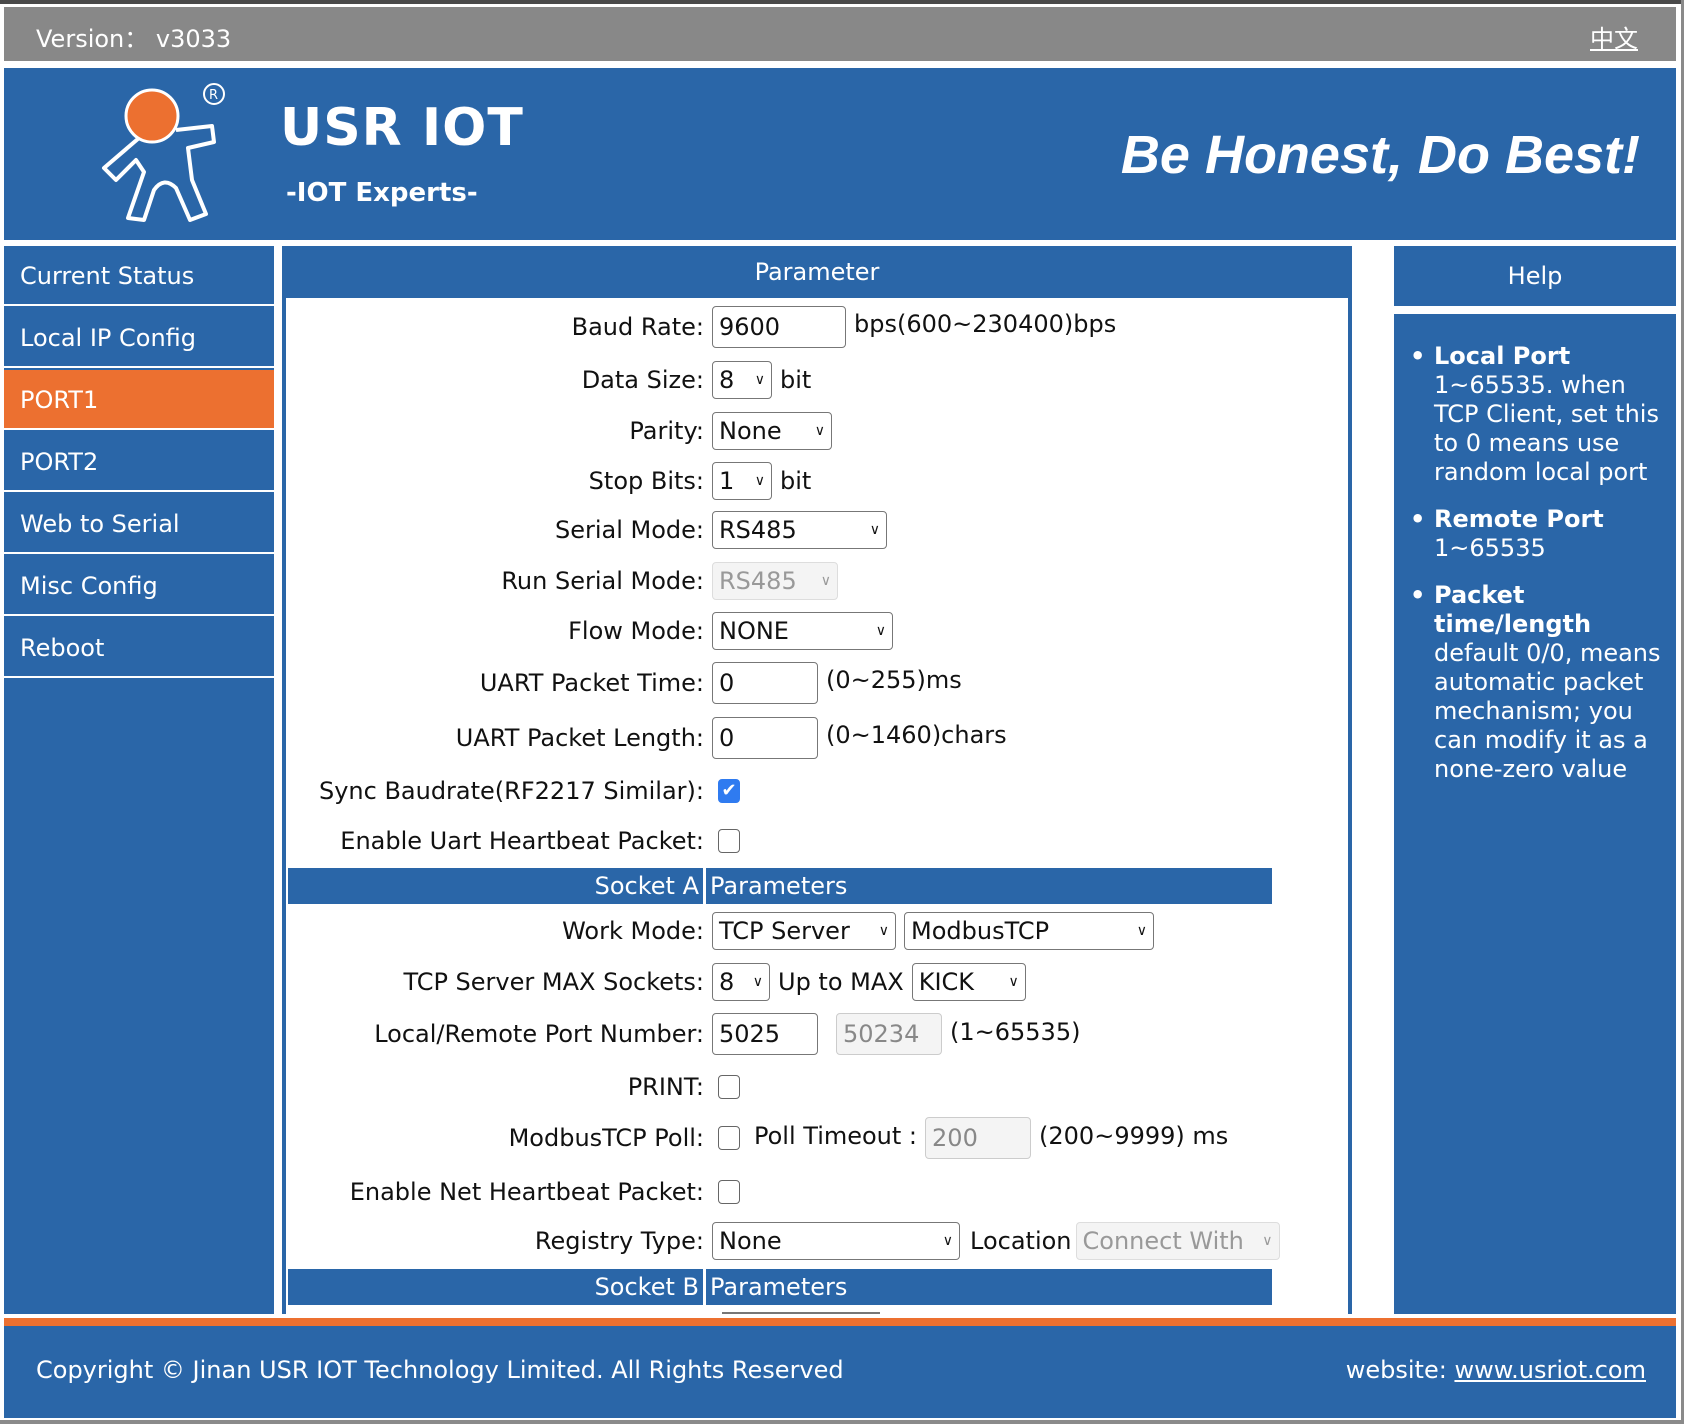 Image resolution: width=1684 pixels, height=1424 pixels. What do you see at coordinates (382, 193) in the screenshot?
I see `brand-subtitle: -IOT Experts-` at bounding box center [382, 193].